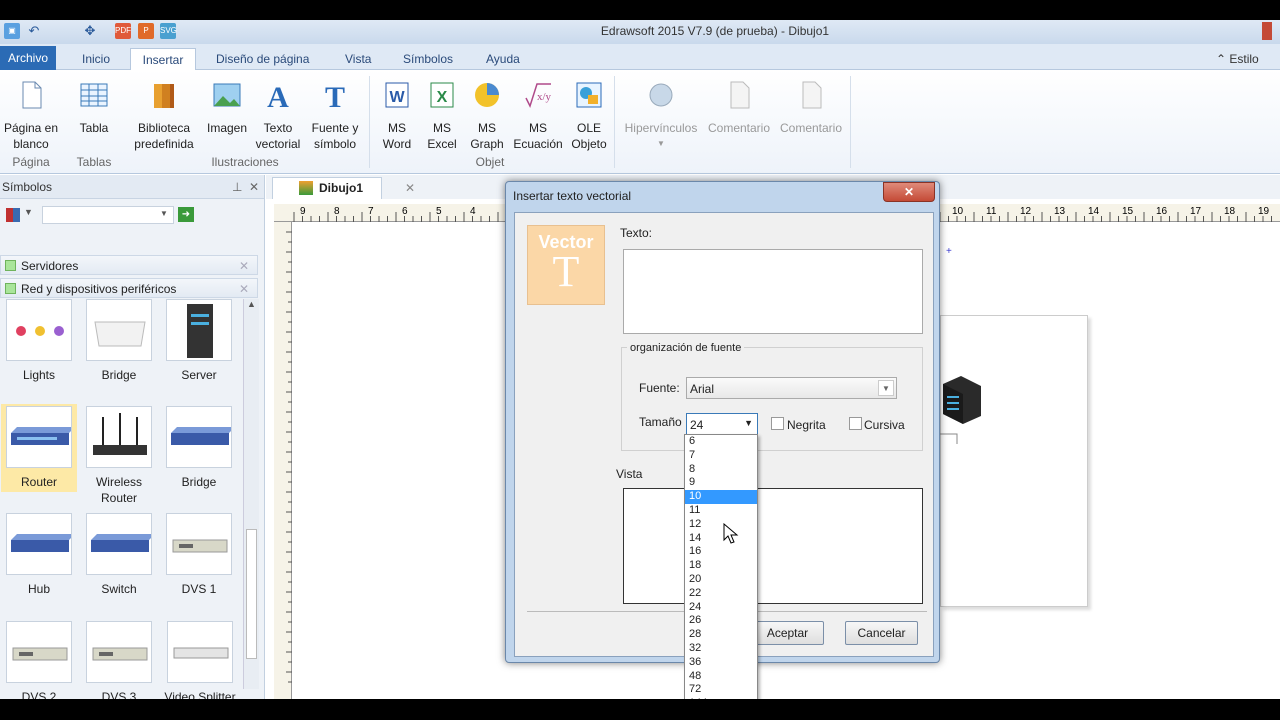 The width and height of the screenshot is (1280, 720). I want to click on tab-ayuda: Ayuda, so click(503, 59).